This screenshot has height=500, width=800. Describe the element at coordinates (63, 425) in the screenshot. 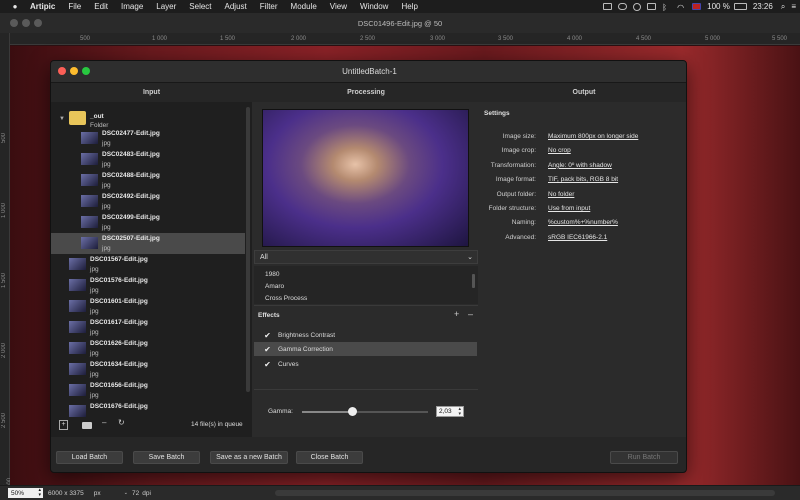

I see `add-file-icon: +` at that location.